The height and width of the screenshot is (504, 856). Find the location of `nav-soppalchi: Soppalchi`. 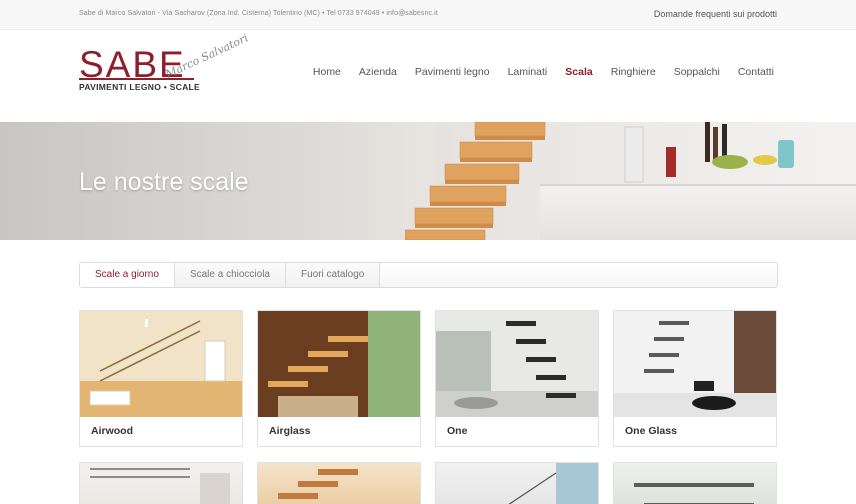

nav-soppalchi: Soppalchi is located at coordinates (697, 72).